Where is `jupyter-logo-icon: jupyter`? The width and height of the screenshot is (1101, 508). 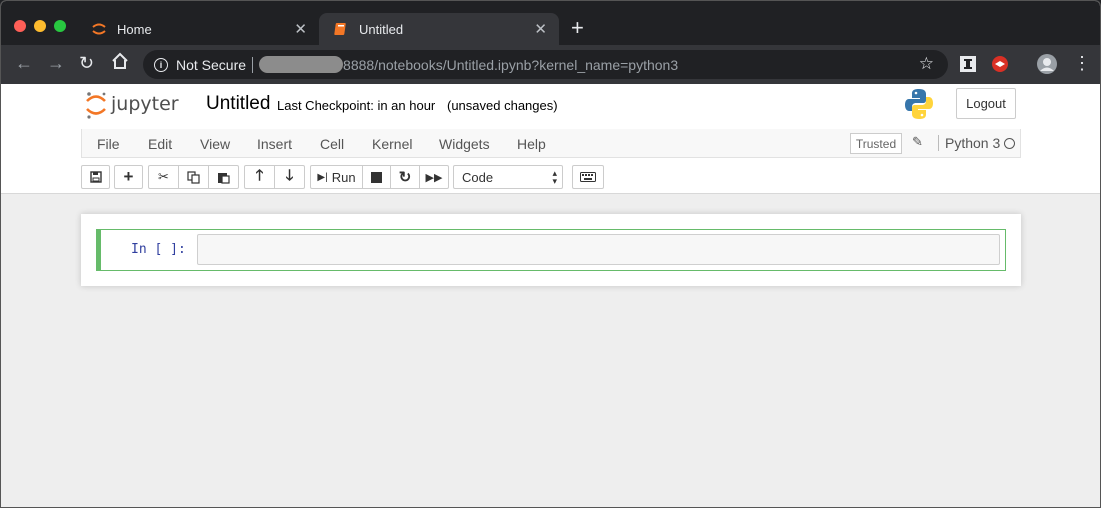 jupyter-logo-icon: jupyter is located at coordinates (140, 105).